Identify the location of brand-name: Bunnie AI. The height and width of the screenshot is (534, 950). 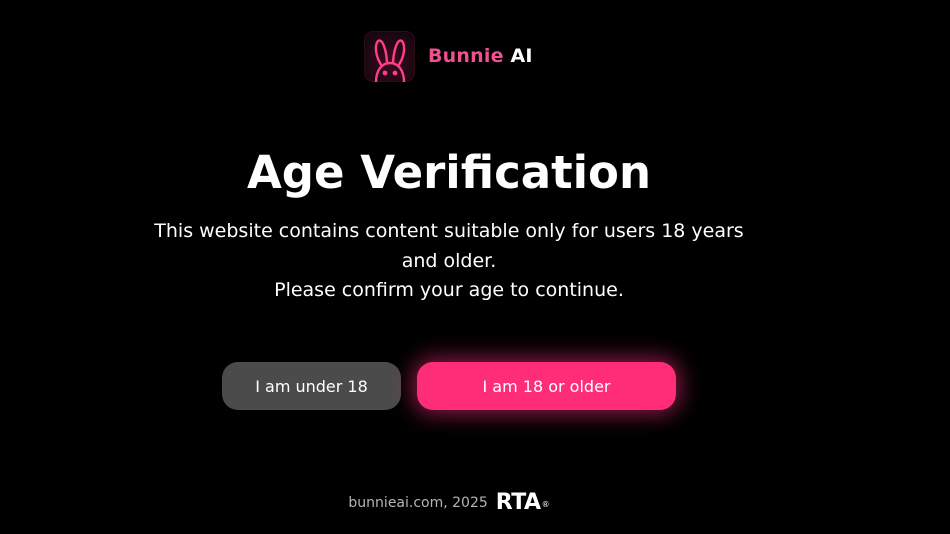
(480, 56).